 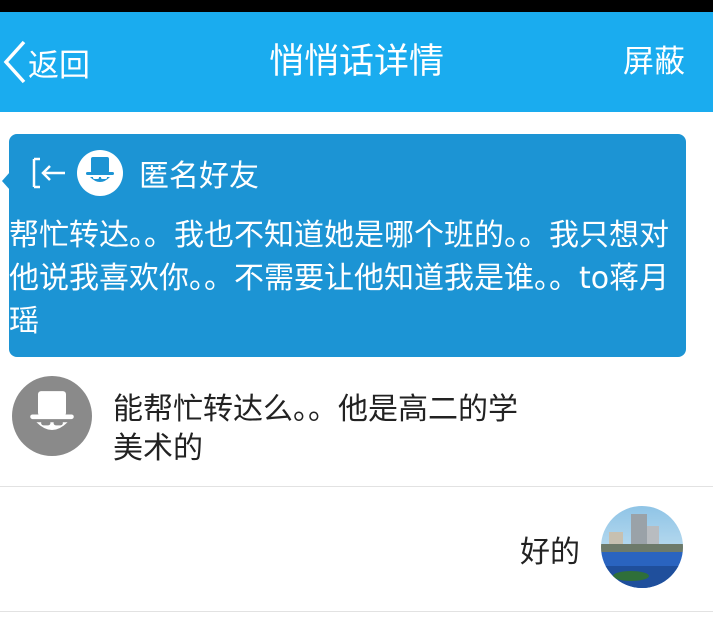 What do you see at coordinates (59, 65) in the screenshot?
I see `back-label: 返回` at bounding box center [59, 65].